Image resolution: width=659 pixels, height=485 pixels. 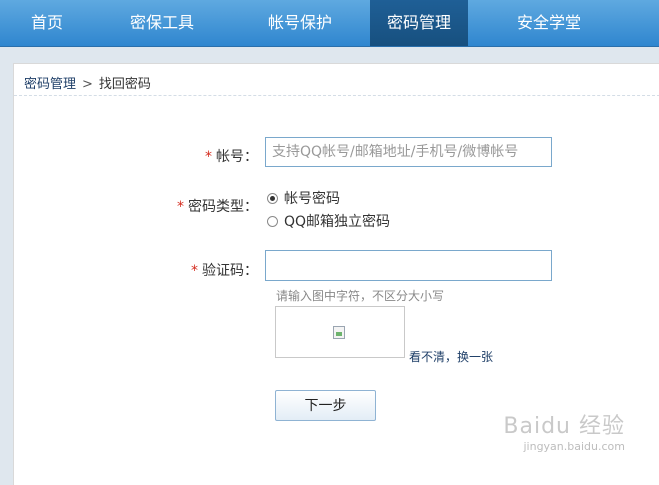 I want to click on breadcrumb-parent-link: 密码管理, so click(x=50, y=84).